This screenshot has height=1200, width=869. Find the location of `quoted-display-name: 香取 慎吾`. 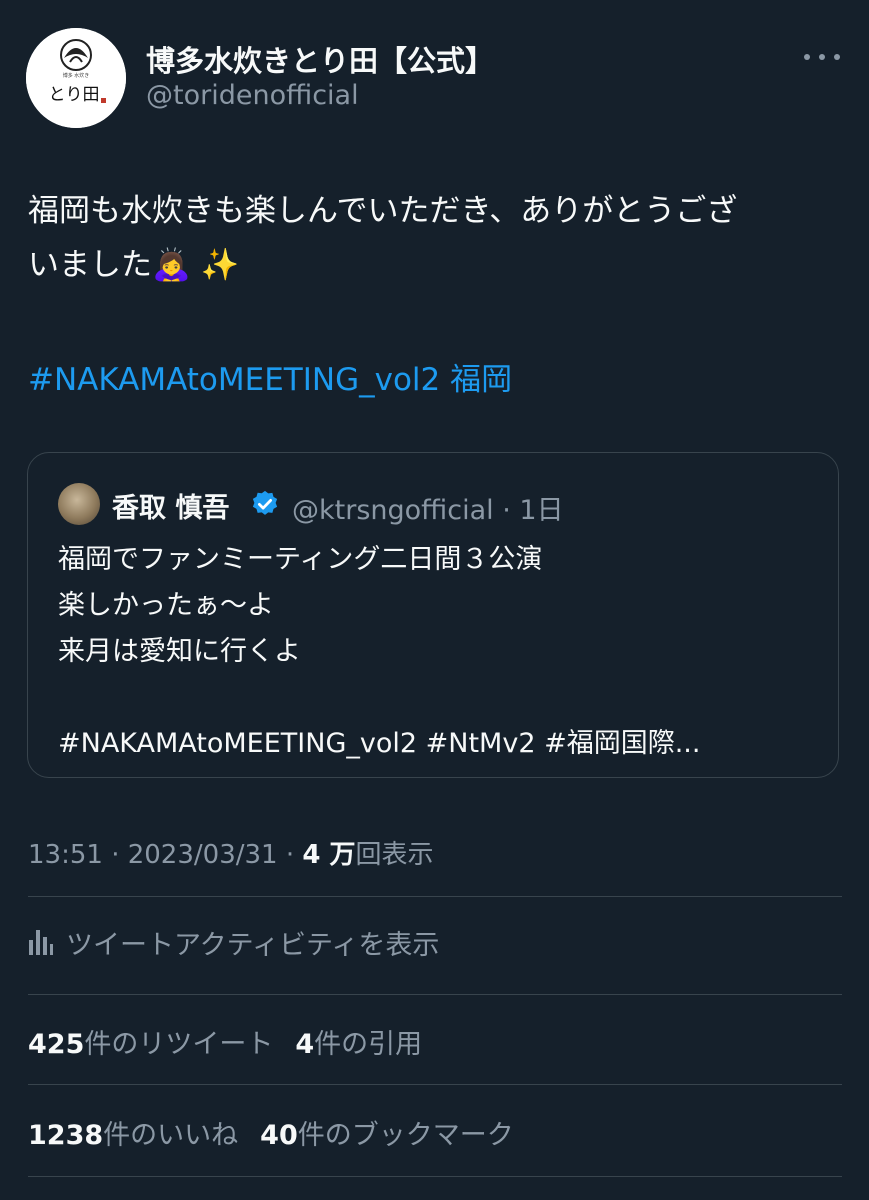

quoted-display-name: 香取 慎吾 is located at coordinates (171, 508).